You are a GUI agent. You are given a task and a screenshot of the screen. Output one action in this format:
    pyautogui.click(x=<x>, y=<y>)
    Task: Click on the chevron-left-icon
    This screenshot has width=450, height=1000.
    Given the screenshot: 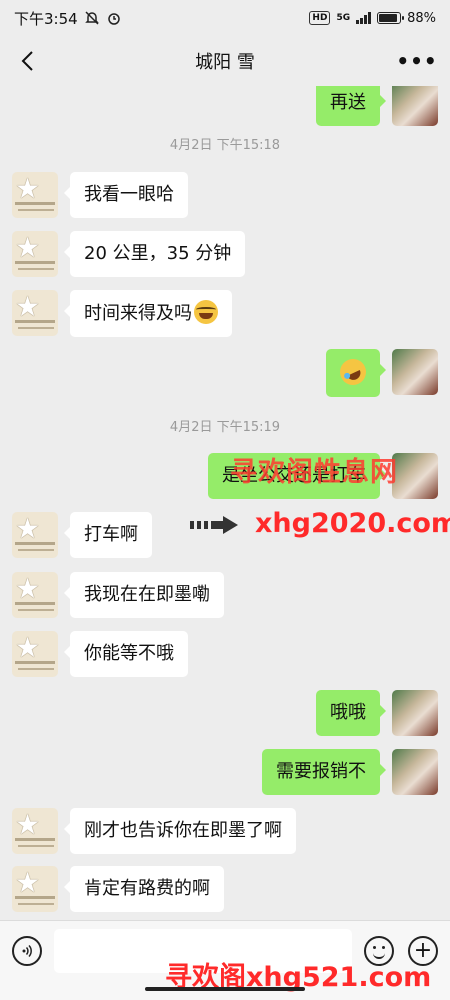 What is the action you would take?
    pyautogui.click(x=27, y=61)
    